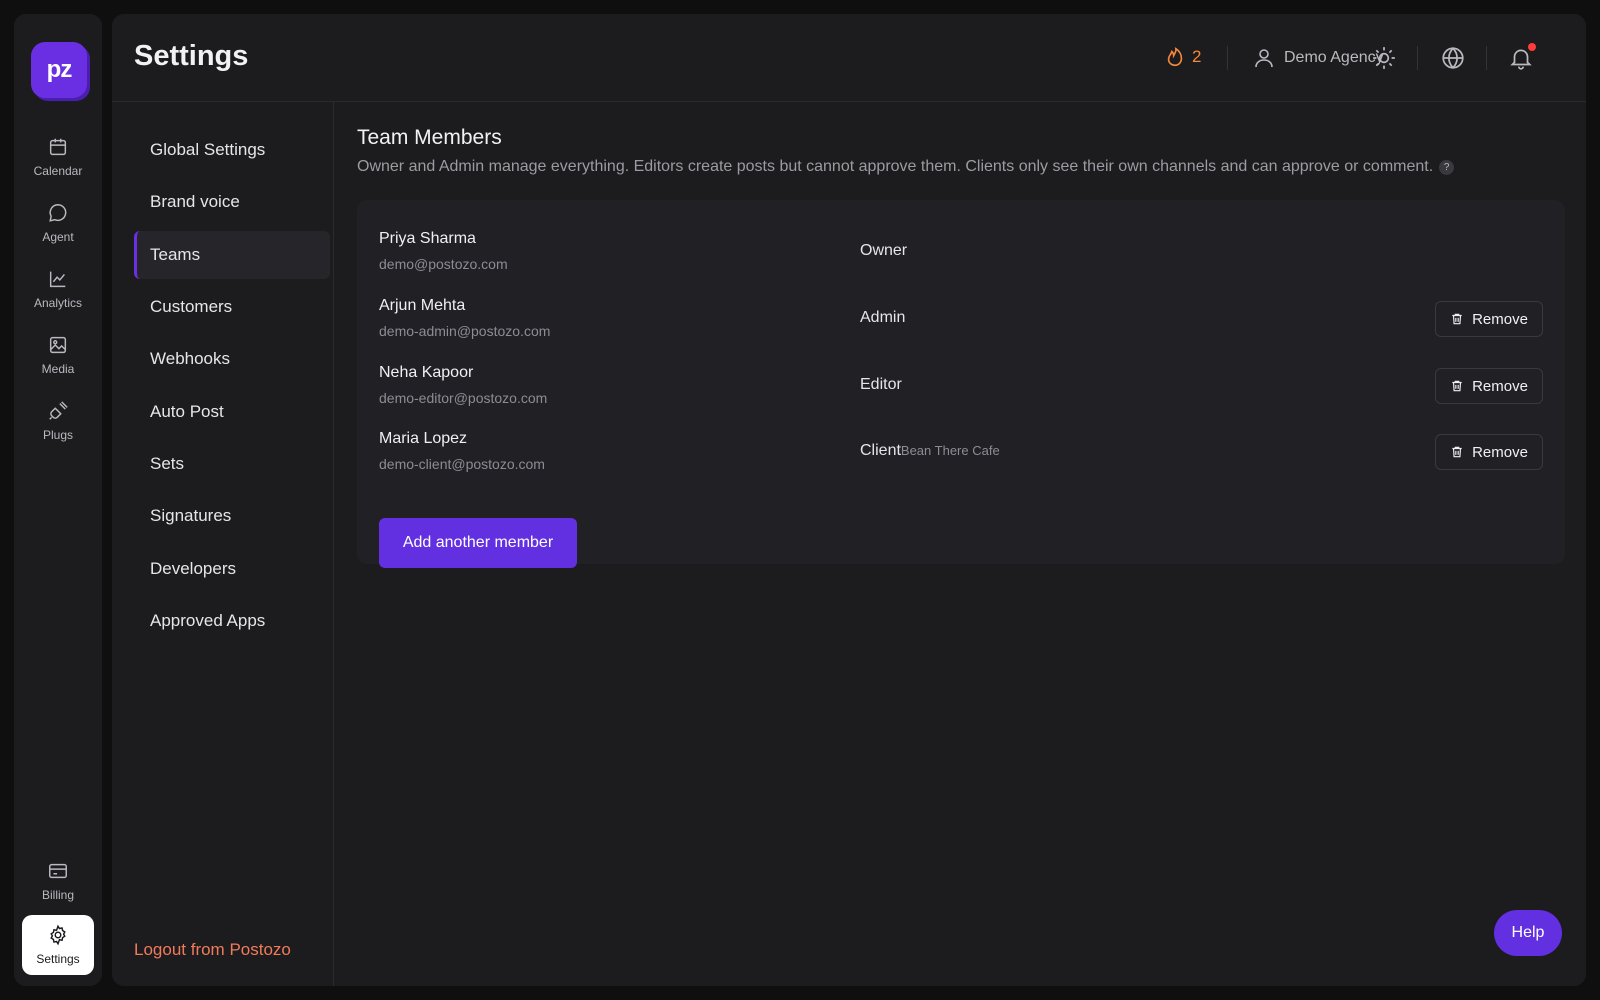  What do you see at coordinates (880, 450) in the screenshot?
I see `role-label: Client` at bounding box center [880, 450].